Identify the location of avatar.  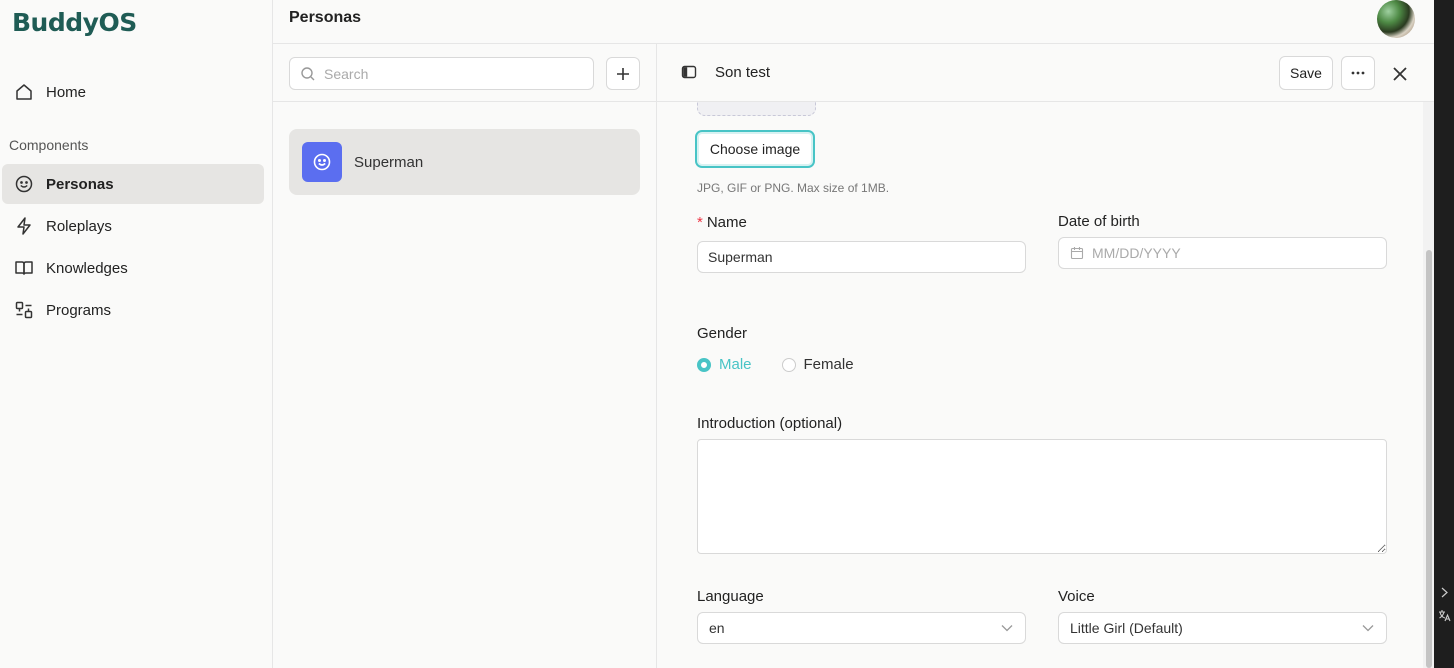
(1396, 19).